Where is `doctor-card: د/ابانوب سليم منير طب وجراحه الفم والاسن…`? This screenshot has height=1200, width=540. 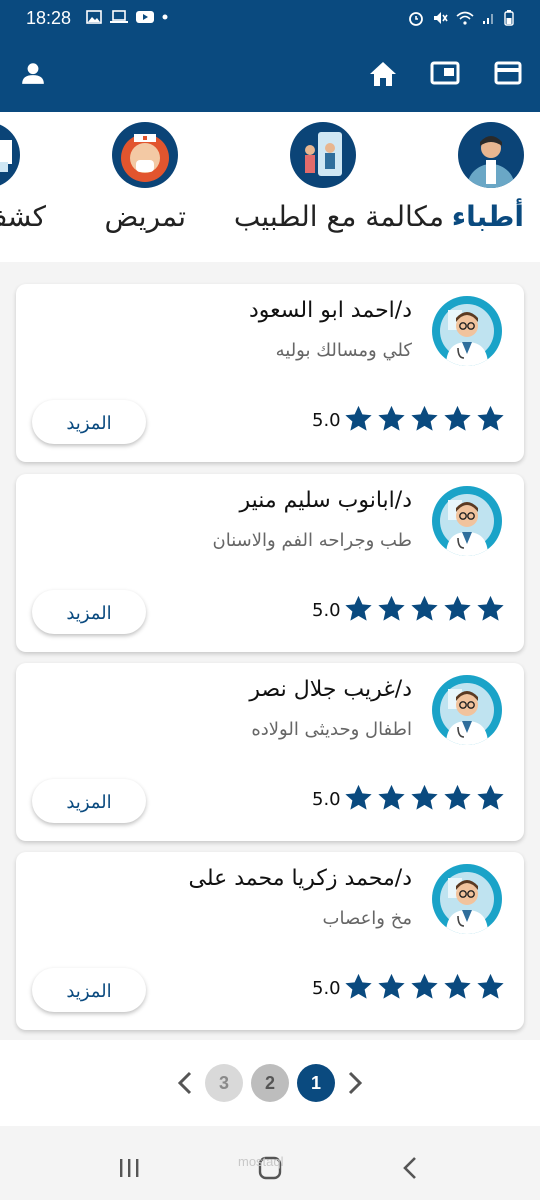 doctor-card: د/ابانوب سليم منير طب وجراحه الفم والاسن… is located at coordinates (270, 563).